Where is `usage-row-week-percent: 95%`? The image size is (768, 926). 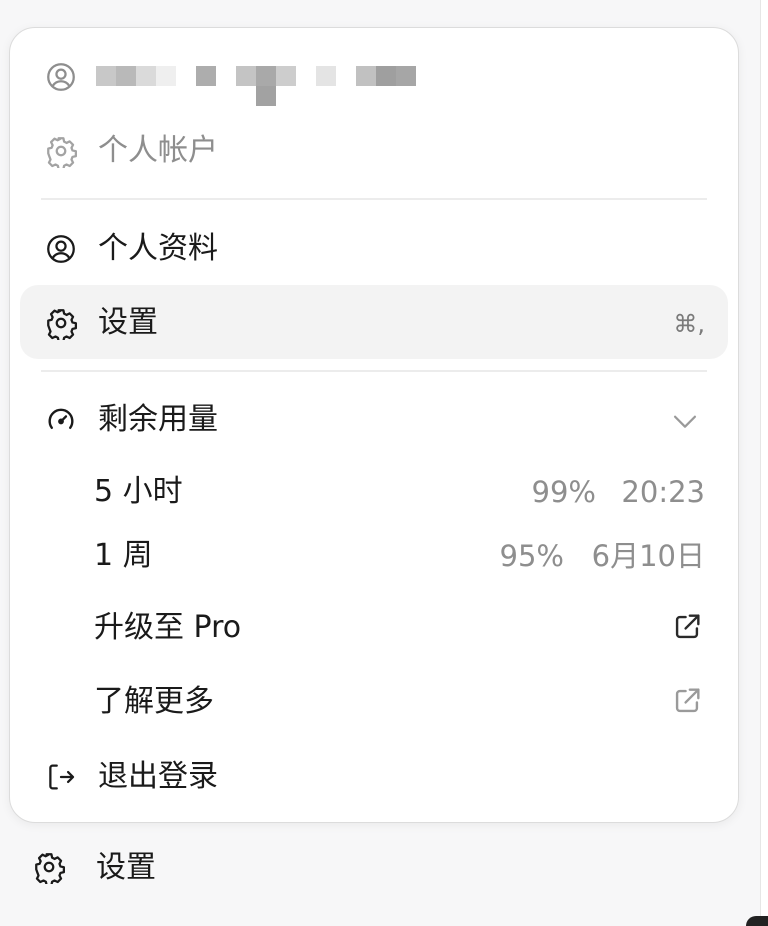
usage-row-week-percent: 95% is located at coordinates (531, 556).